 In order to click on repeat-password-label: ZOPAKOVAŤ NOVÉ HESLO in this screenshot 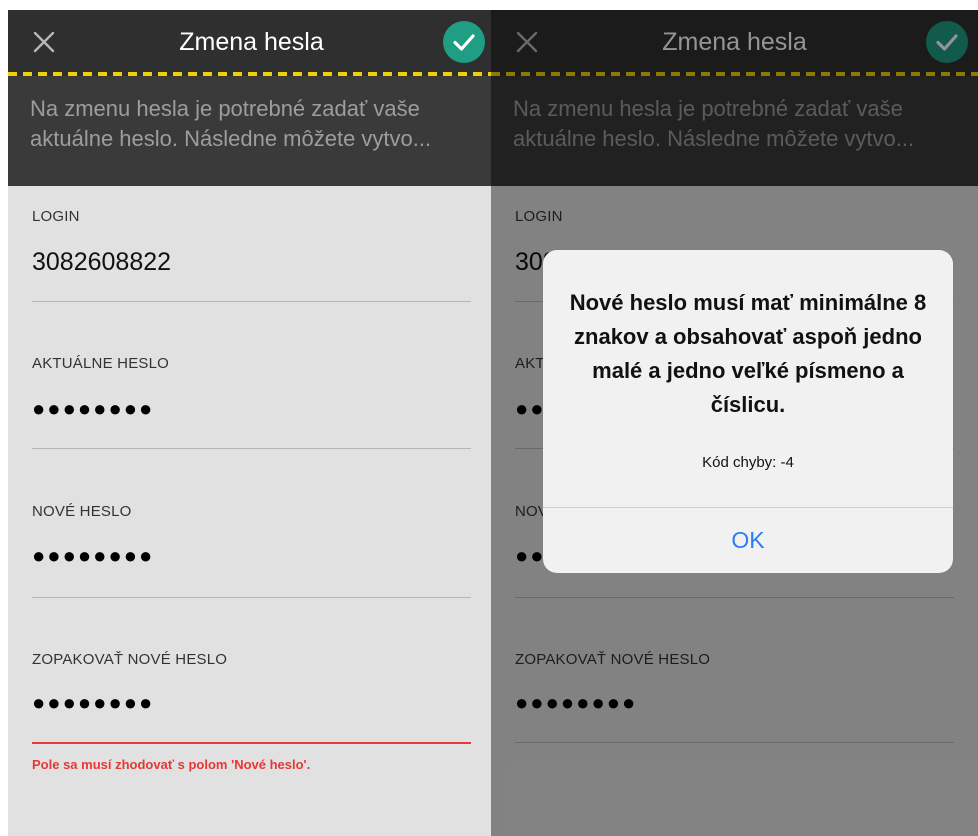, I will do `click(130, 659)`.